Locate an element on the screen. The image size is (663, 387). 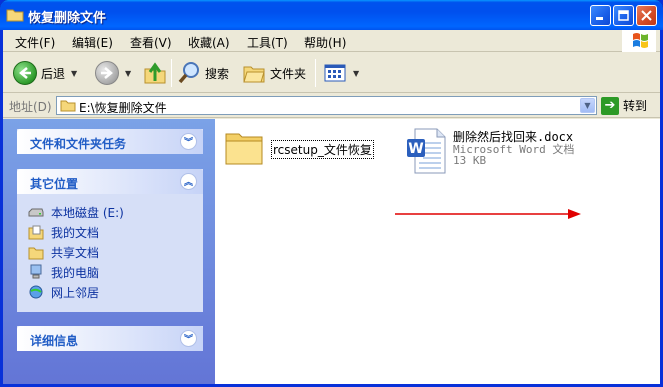
folder-name: rcsetup_文件恢复 is located at coordinates (322, 149).